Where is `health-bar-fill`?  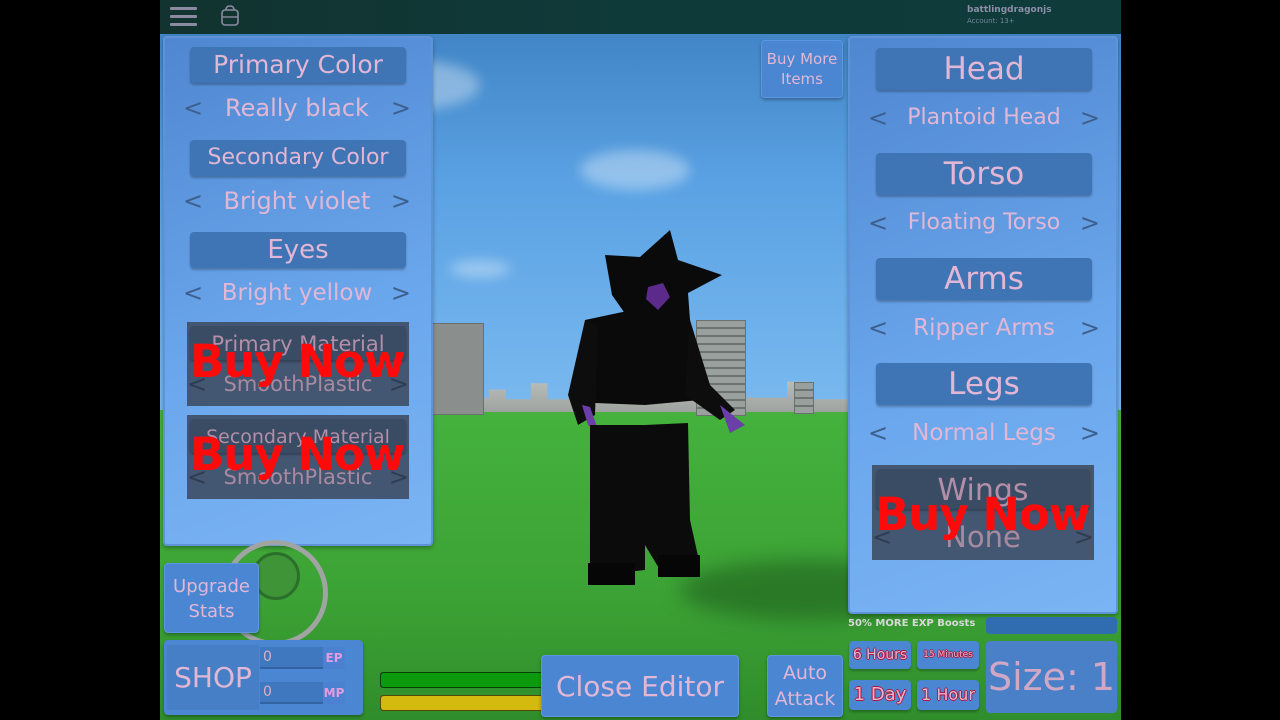 health-bar-fill is located at coordinates (465, 680).